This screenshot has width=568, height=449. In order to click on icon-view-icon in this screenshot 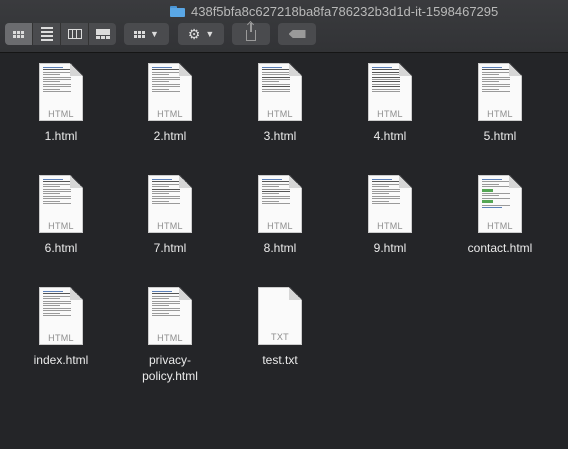, I will do `click(18, 34)`.